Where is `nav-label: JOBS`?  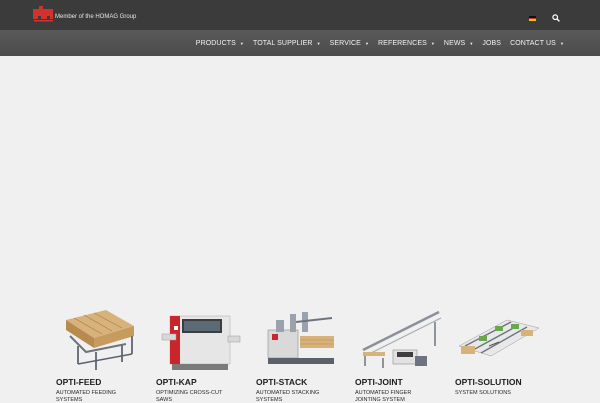 nav-label: JOBS is located at coordinates (492, 43).